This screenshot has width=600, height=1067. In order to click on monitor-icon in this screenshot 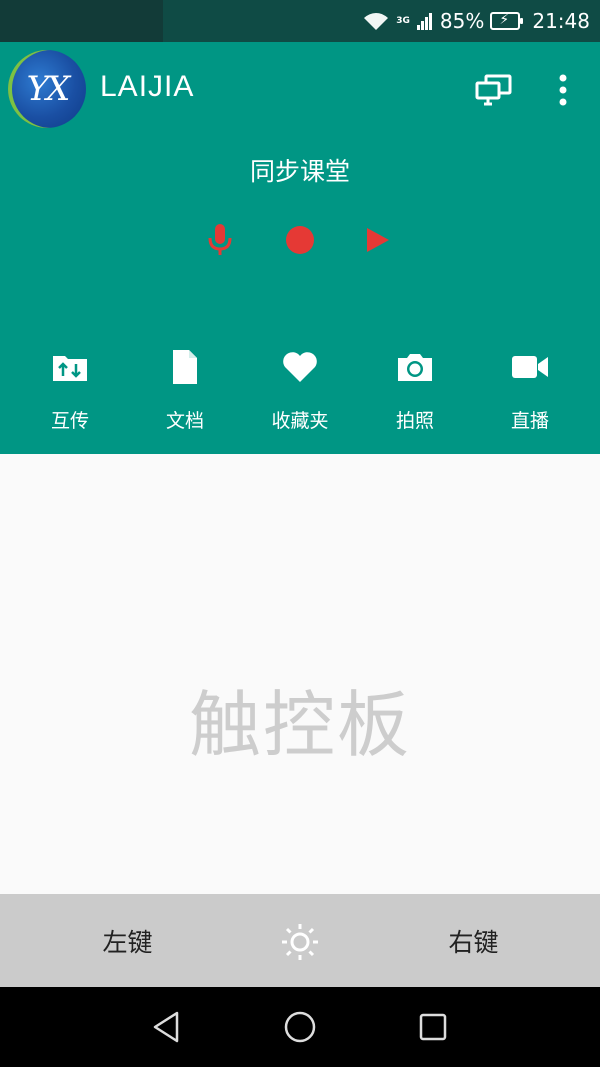, I will do `click(494, 90)`.